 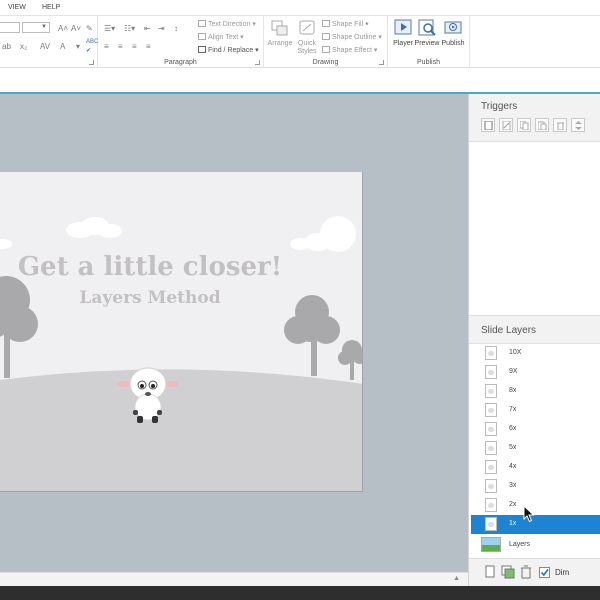 What do you see at coordinates (326, 36) in the screenshot?
I see `shape-outline-icon` at bounding box center [326, 36].